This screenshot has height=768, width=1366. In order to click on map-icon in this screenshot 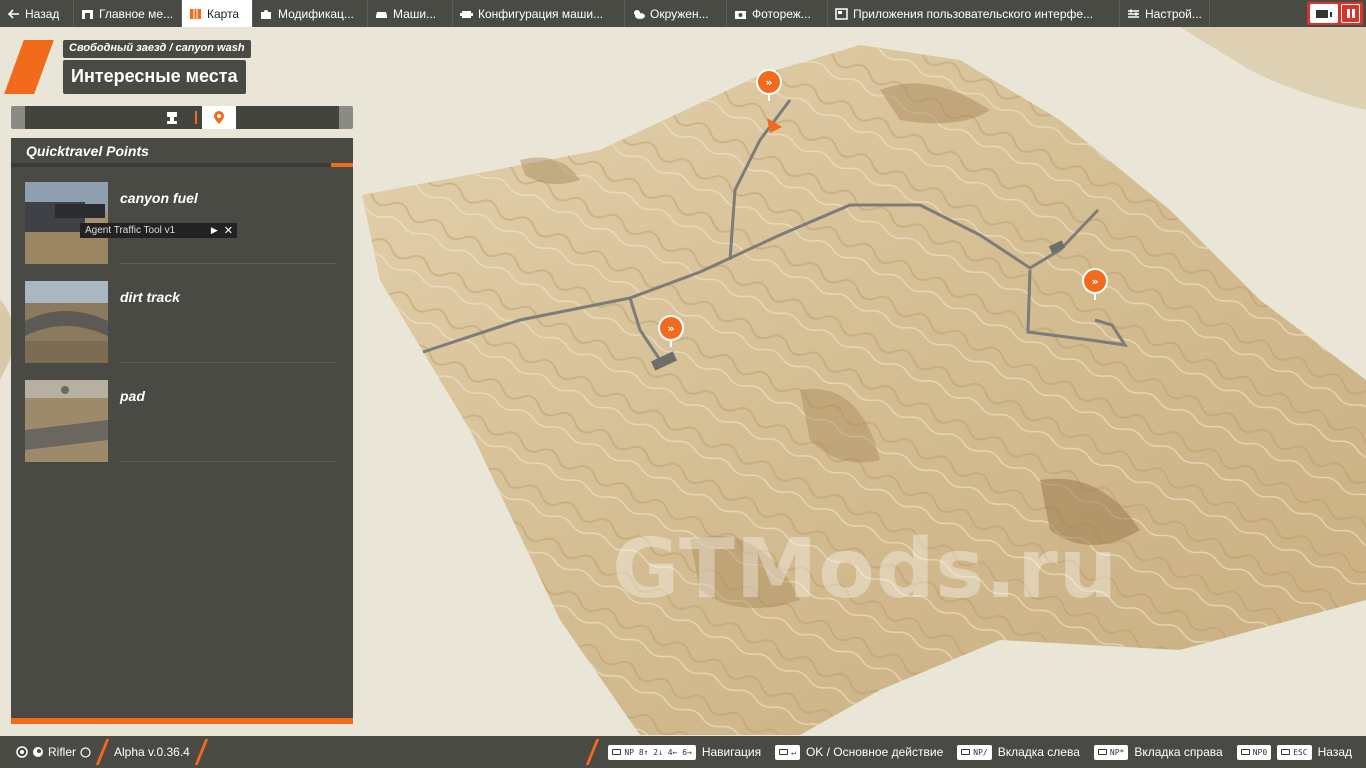, I will do `click(195, 14)`.